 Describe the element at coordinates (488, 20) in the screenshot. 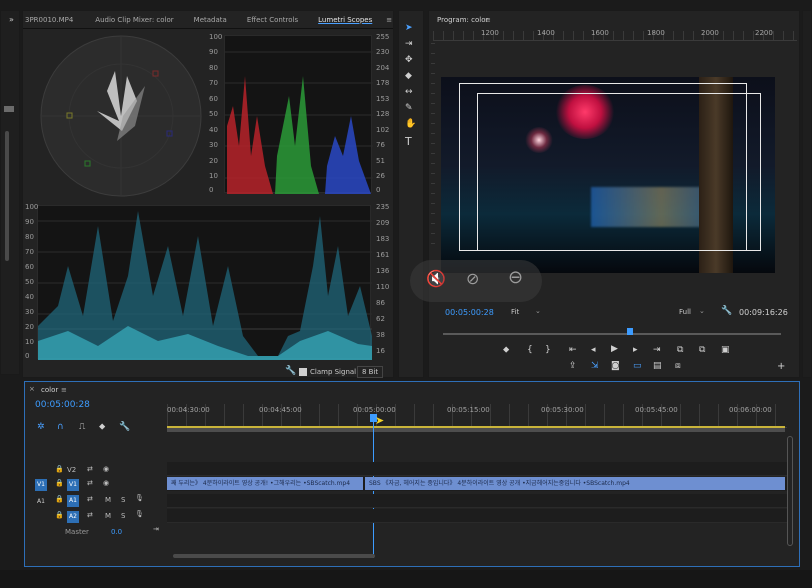

I see `program-menu-icon: ≡` at that location.